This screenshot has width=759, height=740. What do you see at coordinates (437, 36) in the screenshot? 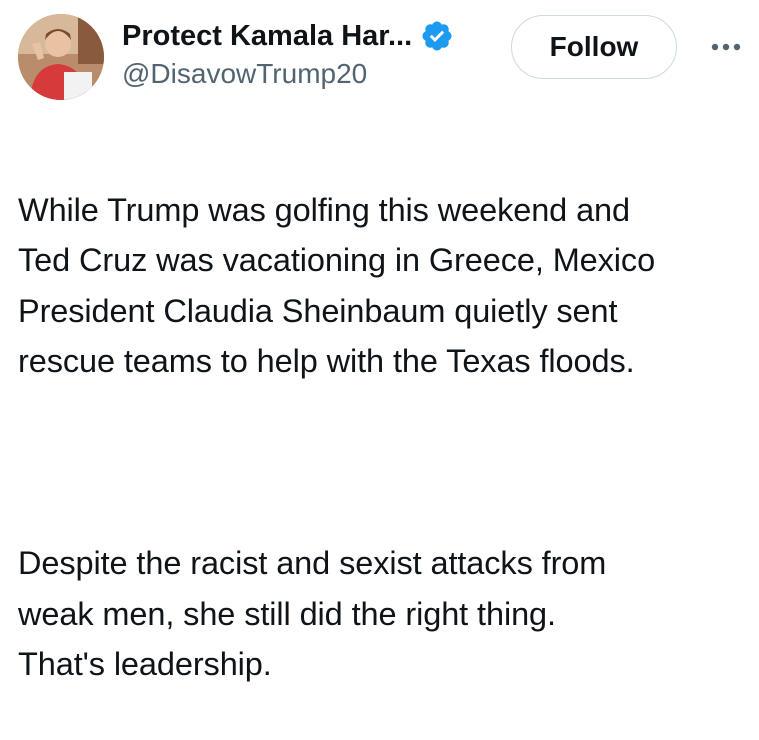
I see `verified-badge-icon` at bounding box center [437, 36].